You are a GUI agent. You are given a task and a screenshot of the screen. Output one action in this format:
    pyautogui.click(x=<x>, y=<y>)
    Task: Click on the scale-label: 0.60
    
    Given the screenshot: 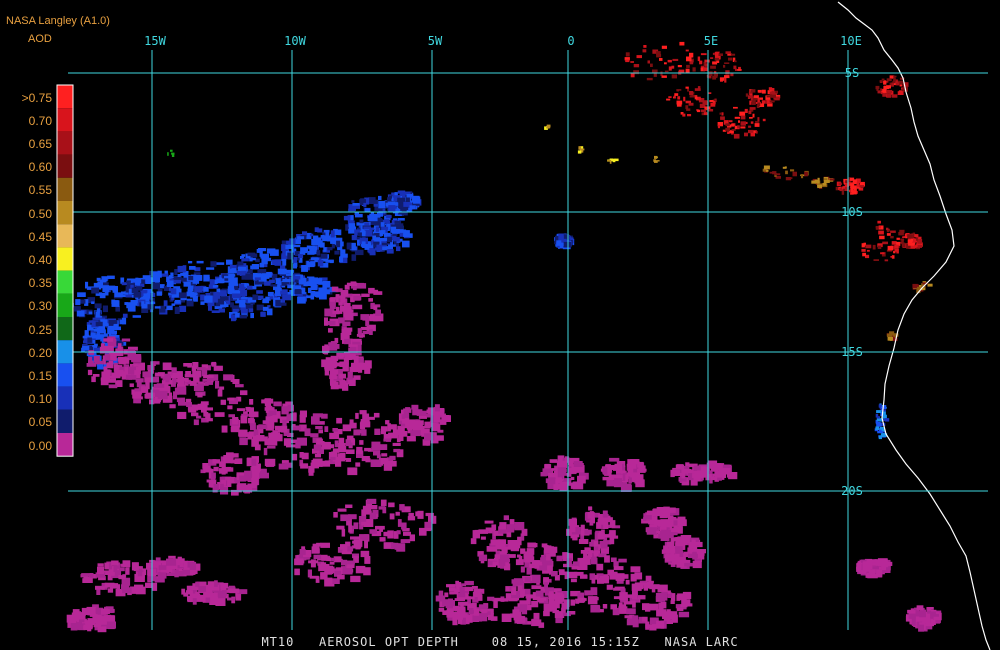 What is the action you would take?
    pyautogui.click(x=40, y=167)
    